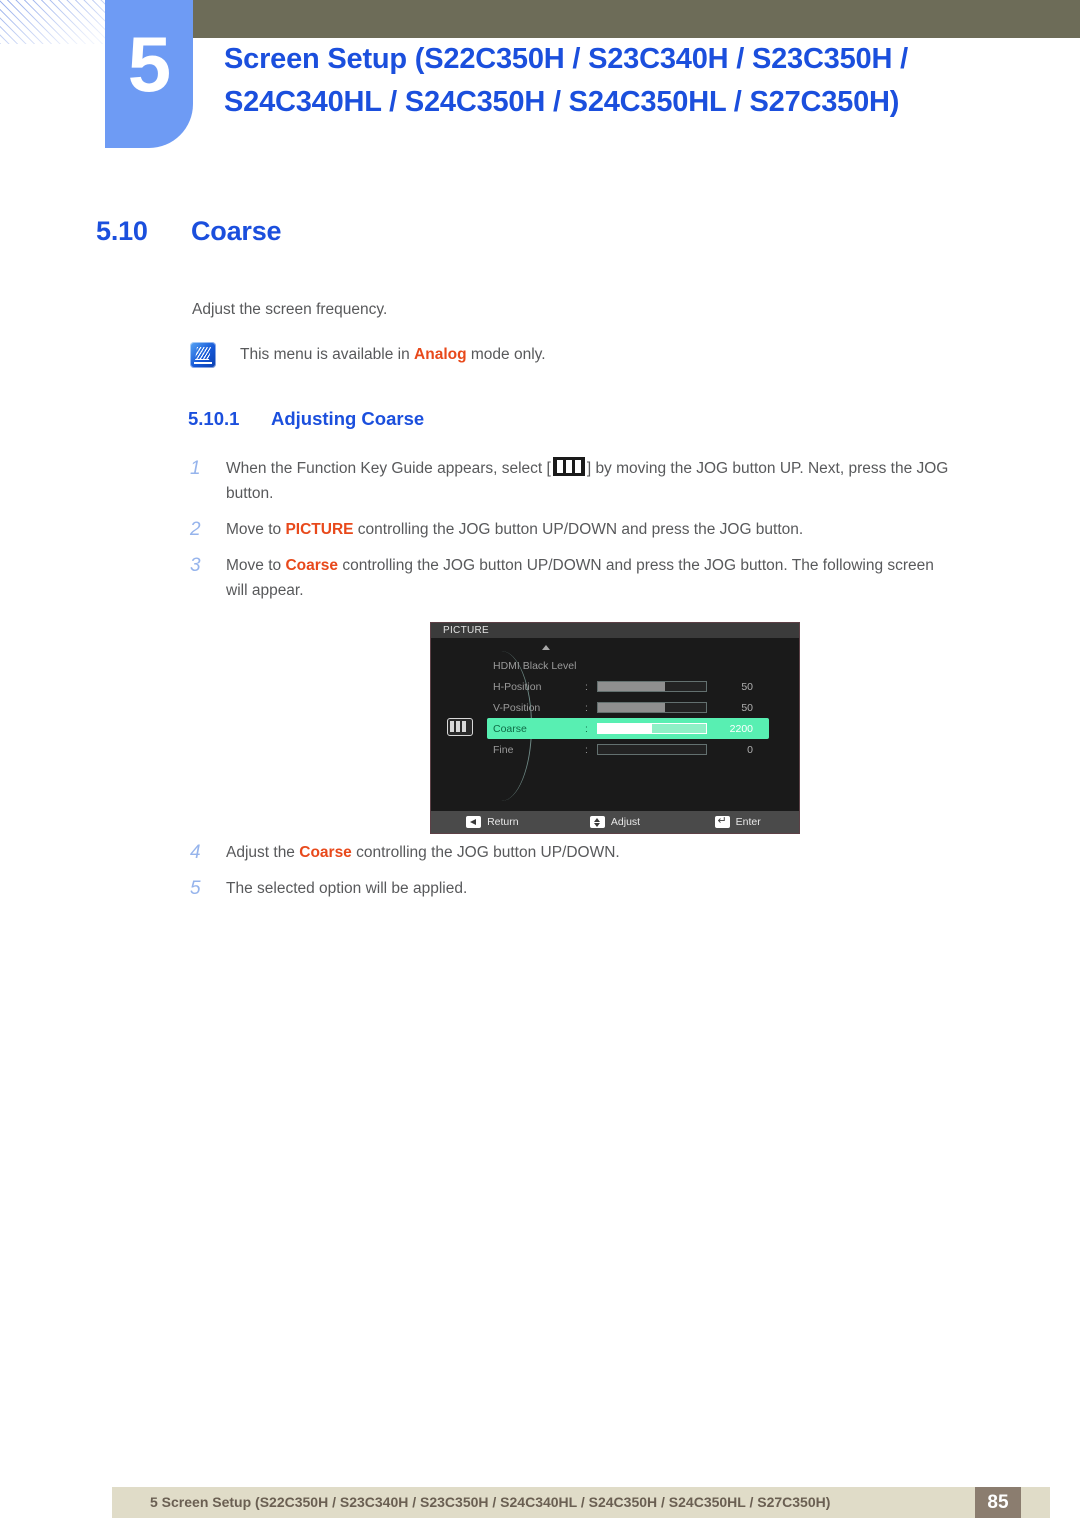  Describe the element at coordinates (615, 630) in the screenshot. I see `osd-title: PICTURE` at that location.